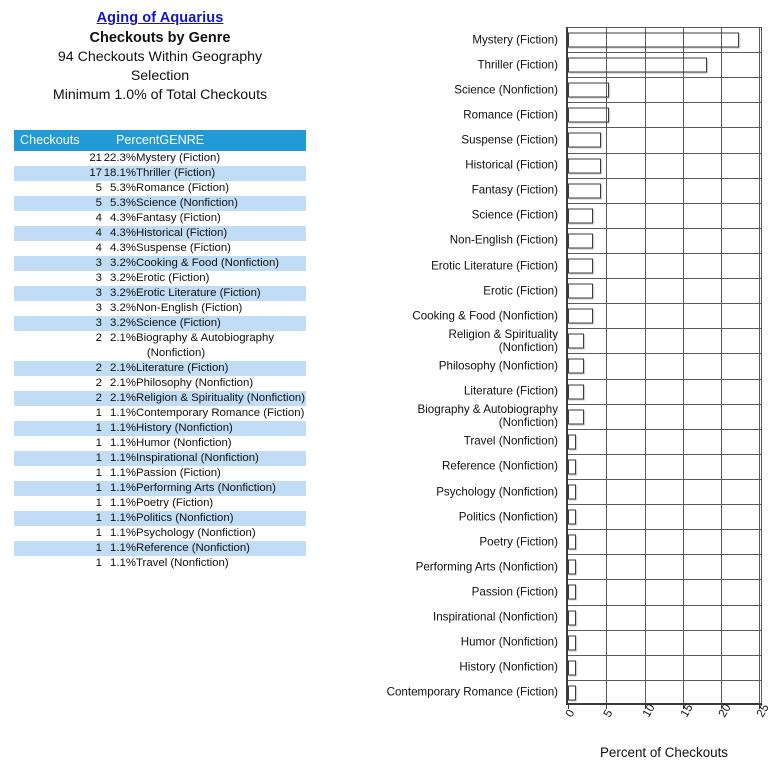 The height and width of the screenshot is (781, 782). I want to click on table-row: 5 5.3%Romance (Fiction), so click(160, 188).